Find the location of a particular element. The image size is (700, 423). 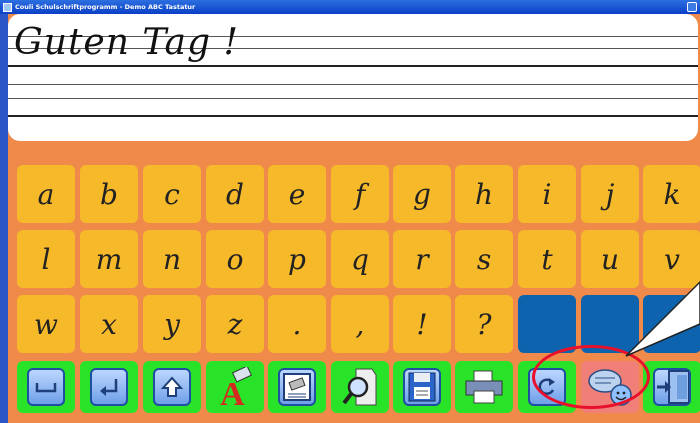

preview-button is located at coordinates (360, 387).